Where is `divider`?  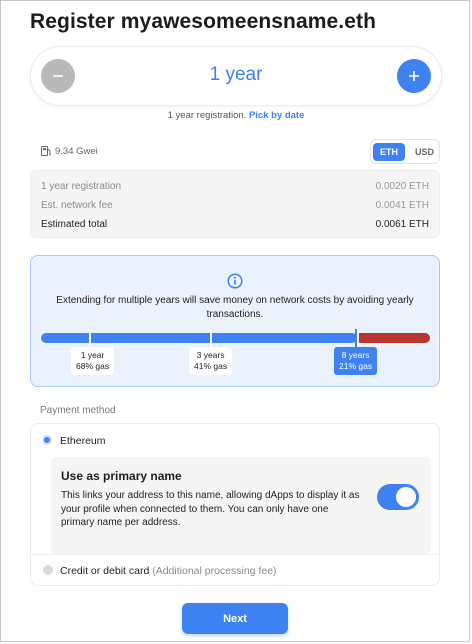
divider is located at coordinates (235, 554).